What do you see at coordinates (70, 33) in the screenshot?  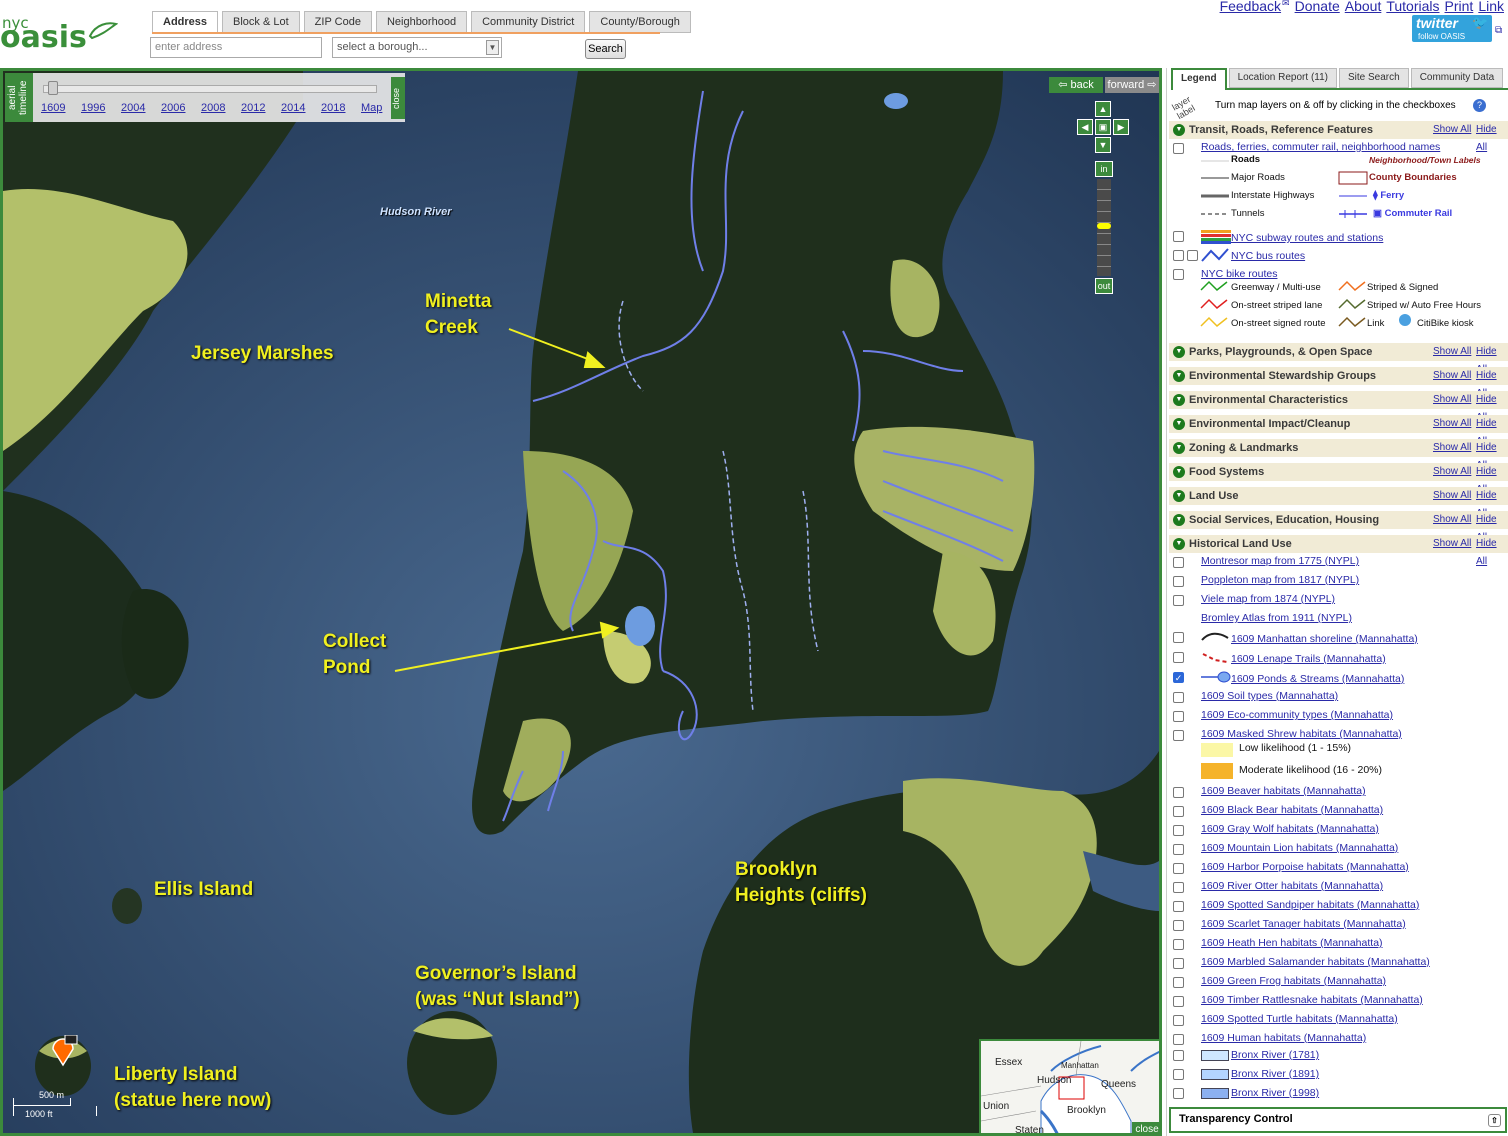 I see `nyc-oasis-logo: nyc oasis` at bounding box center [70, 33].